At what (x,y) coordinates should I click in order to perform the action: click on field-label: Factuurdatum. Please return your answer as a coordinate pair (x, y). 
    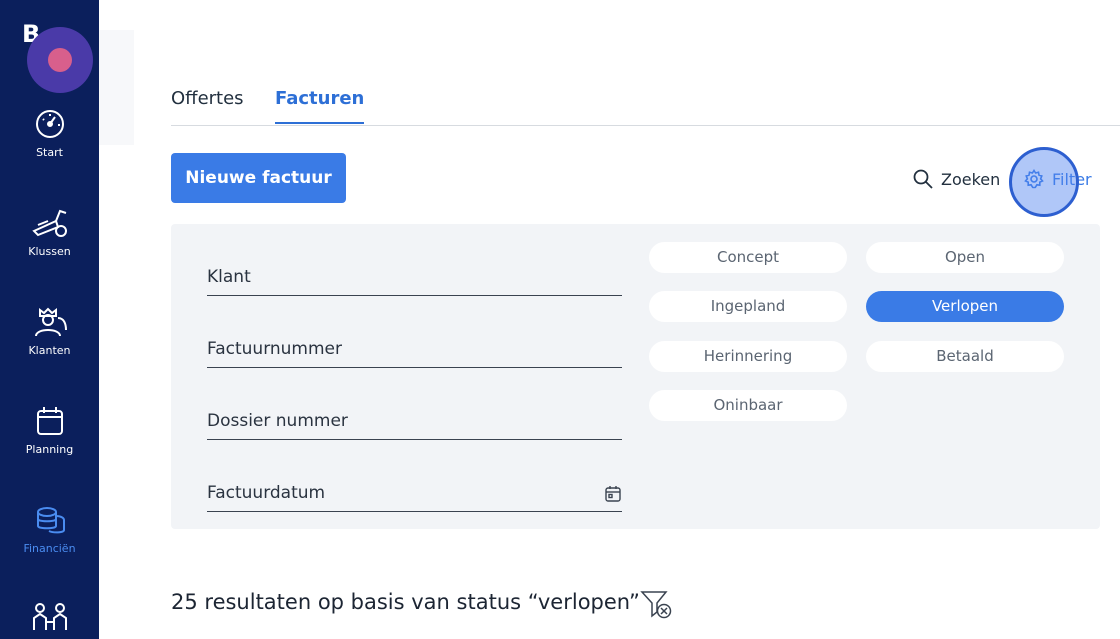
    Looking at the image, I should click on (266, 493).